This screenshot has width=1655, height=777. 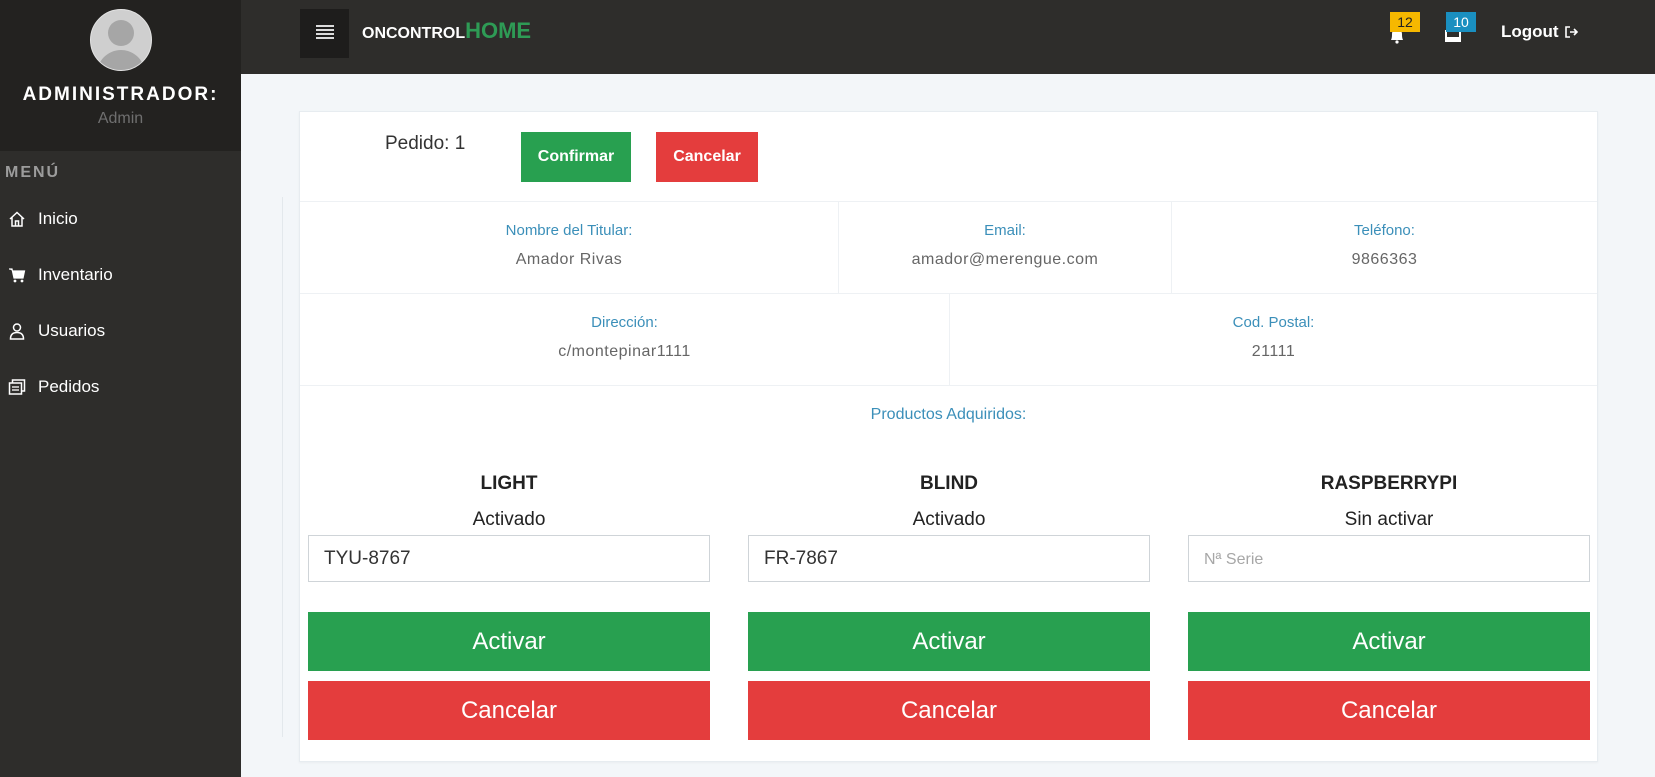 I want to click on brand-logo: ONCONTROLHOME, so click(x=446, y=31).